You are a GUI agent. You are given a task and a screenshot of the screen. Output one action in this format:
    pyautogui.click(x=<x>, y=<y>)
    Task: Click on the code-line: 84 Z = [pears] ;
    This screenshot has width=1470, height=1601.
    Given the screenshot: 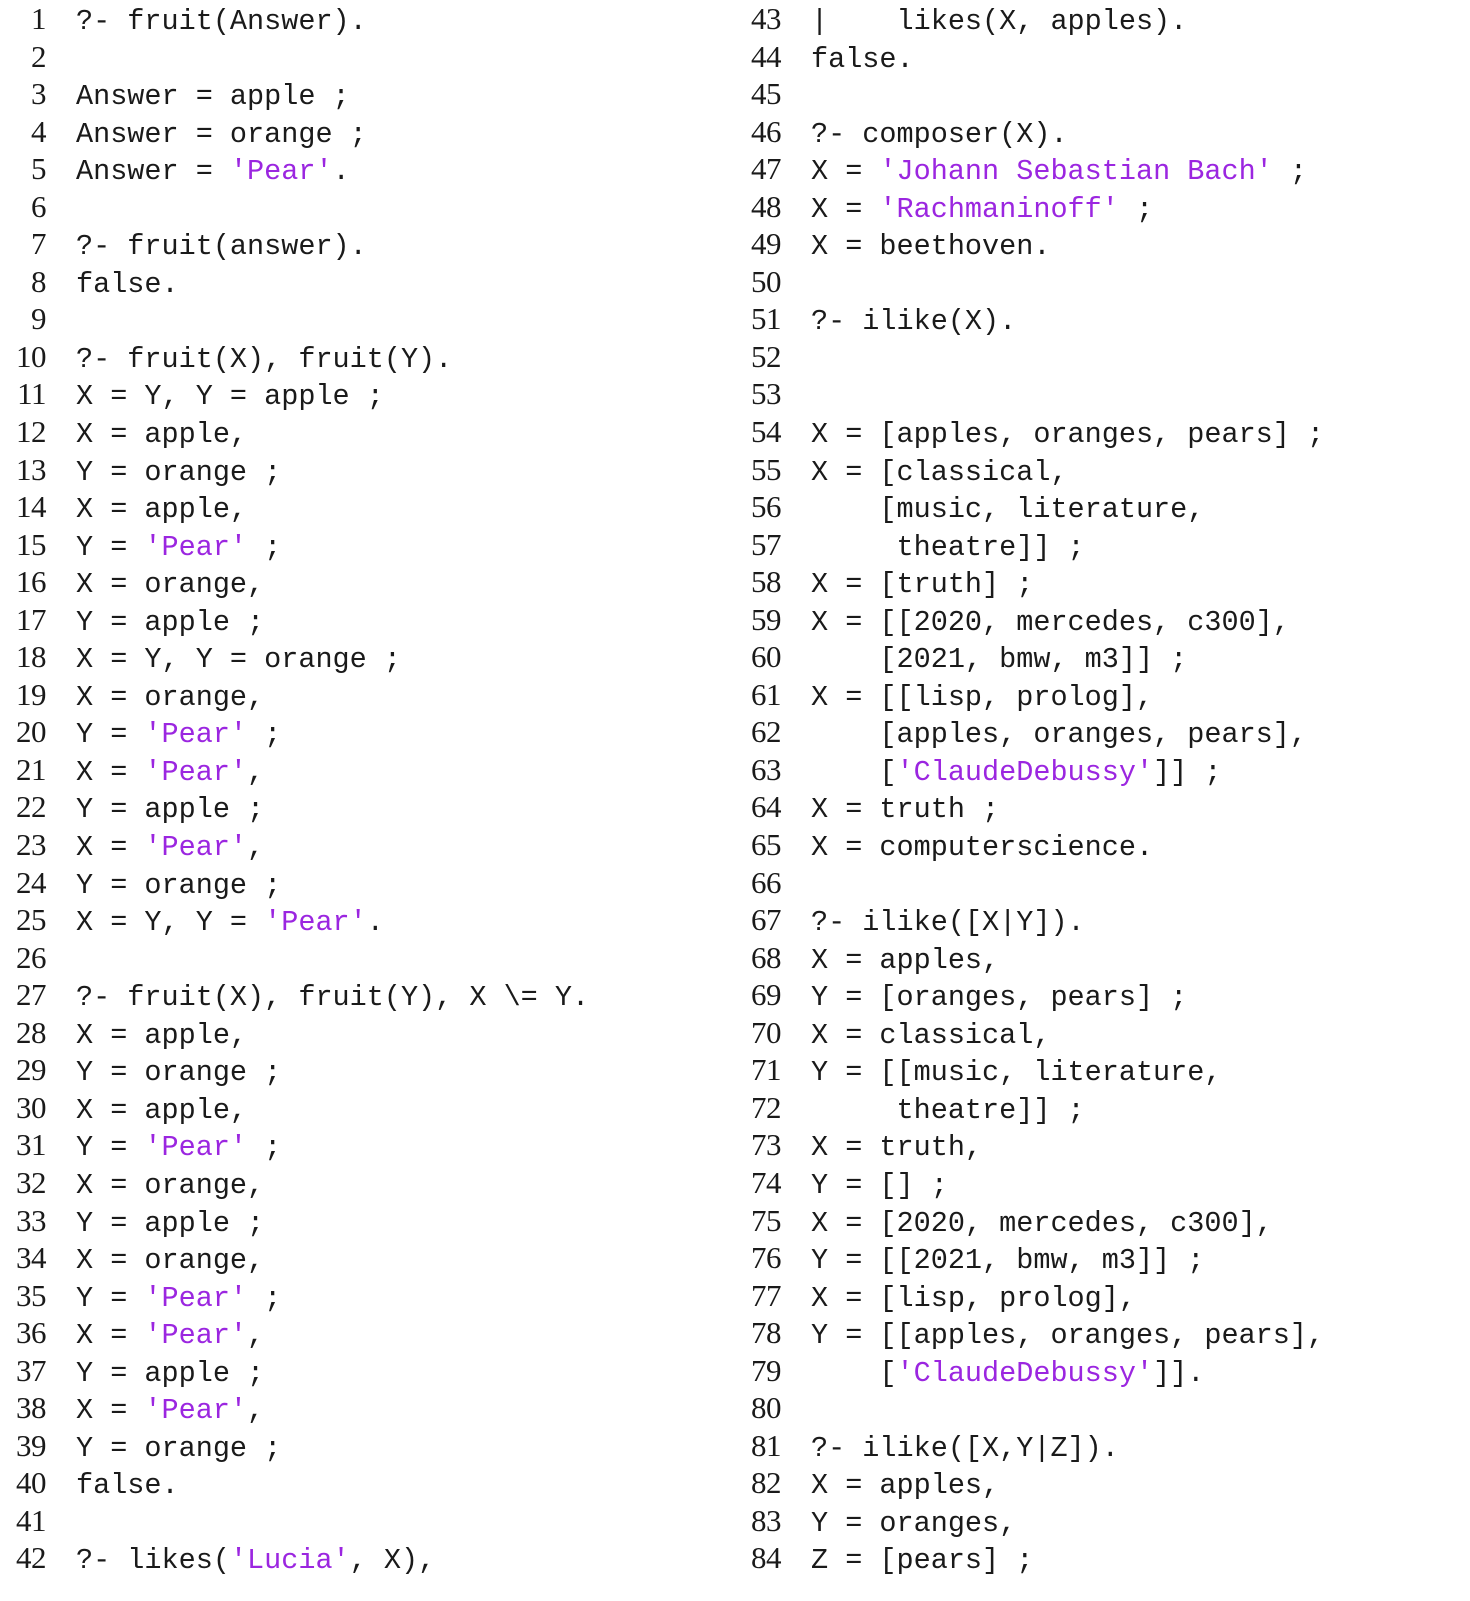 What is the action you would take?
    pyautogui.click(x=1102, y=1558)
    